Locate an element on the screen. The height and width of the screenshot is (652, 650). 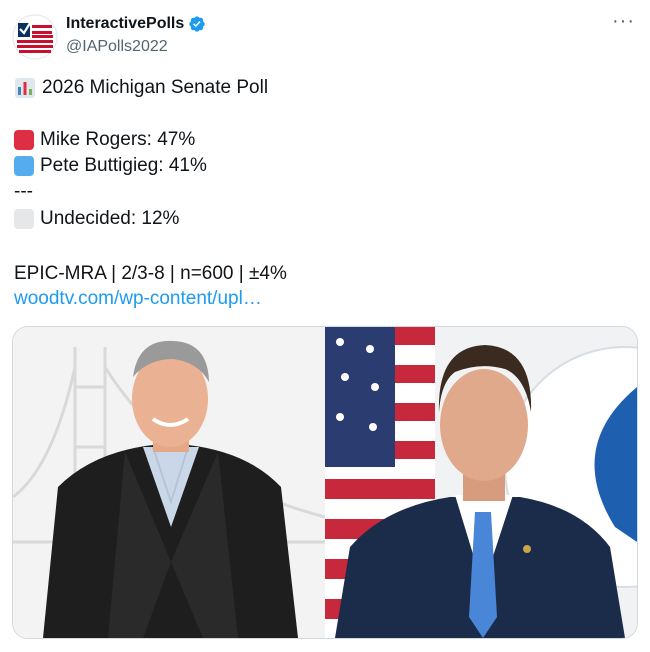
blue-square-icon is located at coordinates (24, 166).